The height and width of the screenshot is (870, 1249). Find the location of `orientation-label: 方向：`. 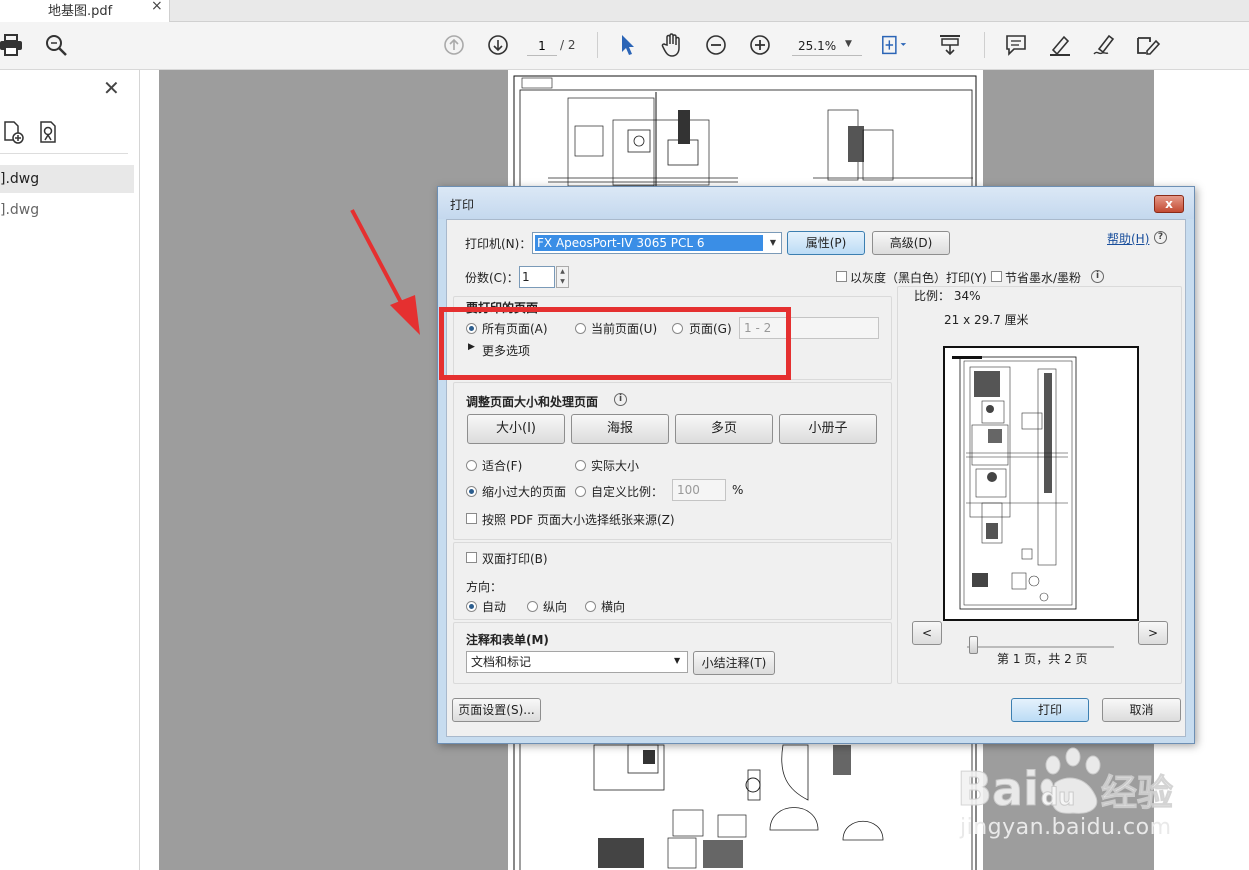

orientation-label: 方向： is located at coordinates (484, 587).